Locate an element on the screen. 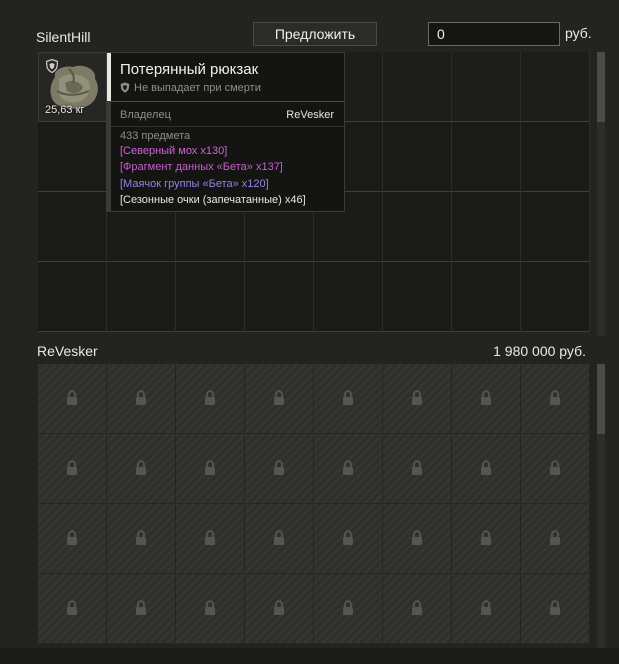  offer-button: Предложить is located at coordinates (315, 34).